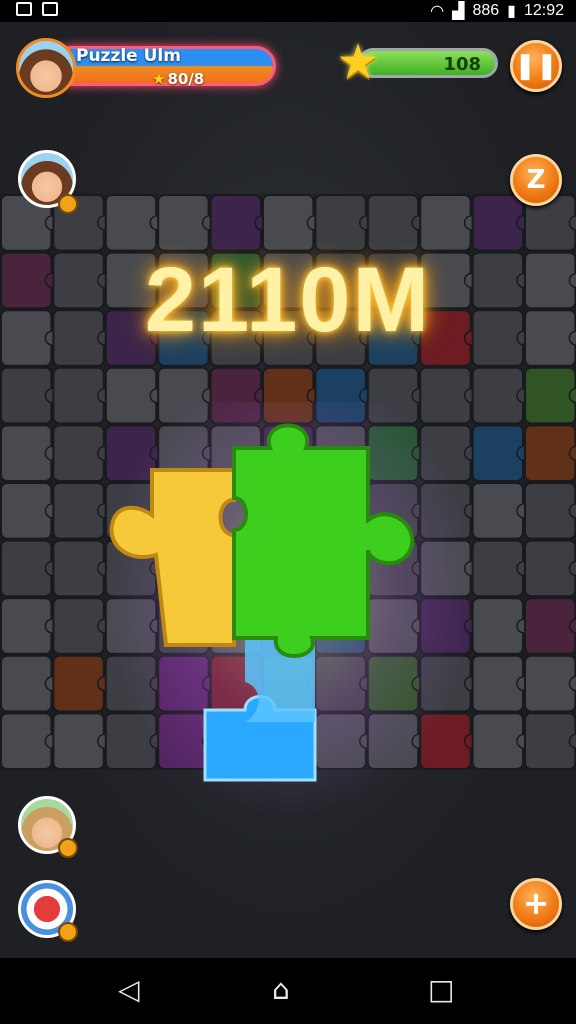 This screenshot has width=576, height=1024. What do you see at coordinates (511, 11) in the screenshot?
I see `battery-icon: ▮` at bounding box center [511, 11].